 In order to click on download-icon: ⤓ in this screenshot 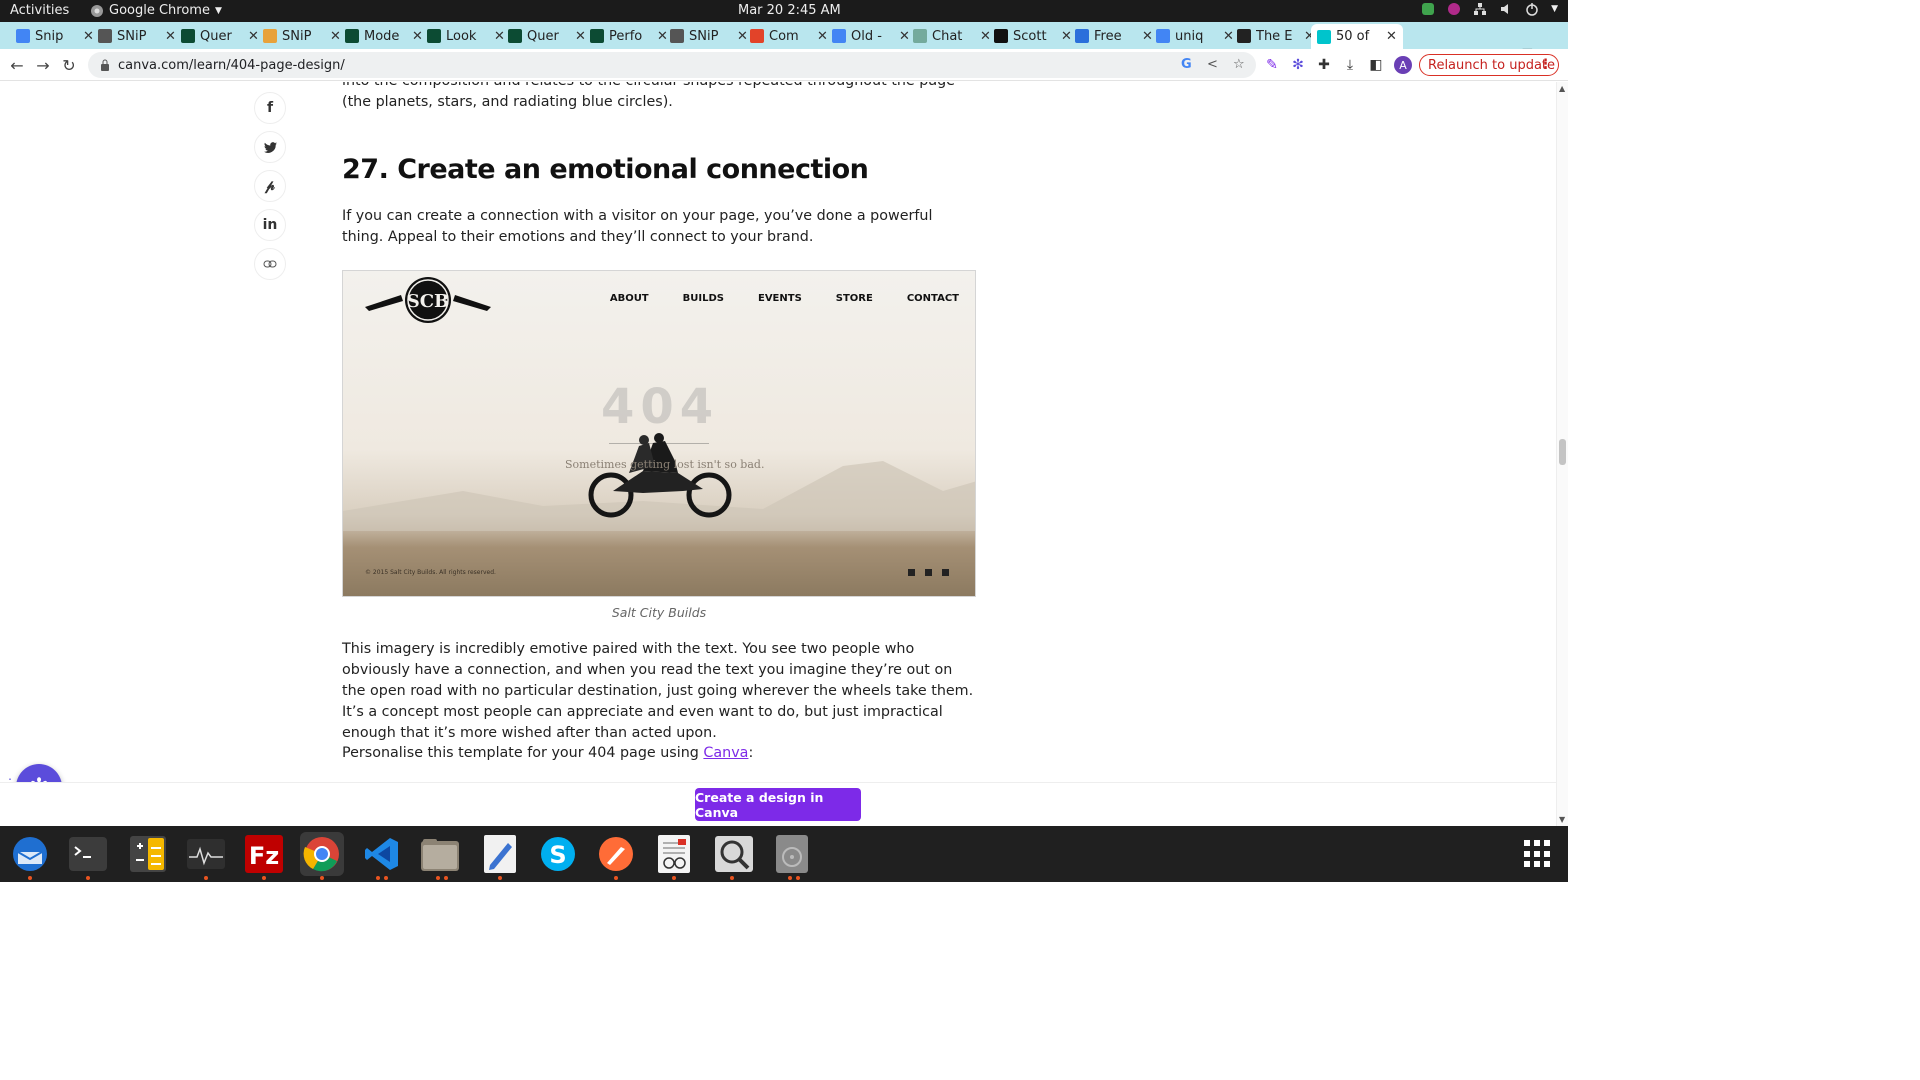, I will do `click(1350, 65)`.